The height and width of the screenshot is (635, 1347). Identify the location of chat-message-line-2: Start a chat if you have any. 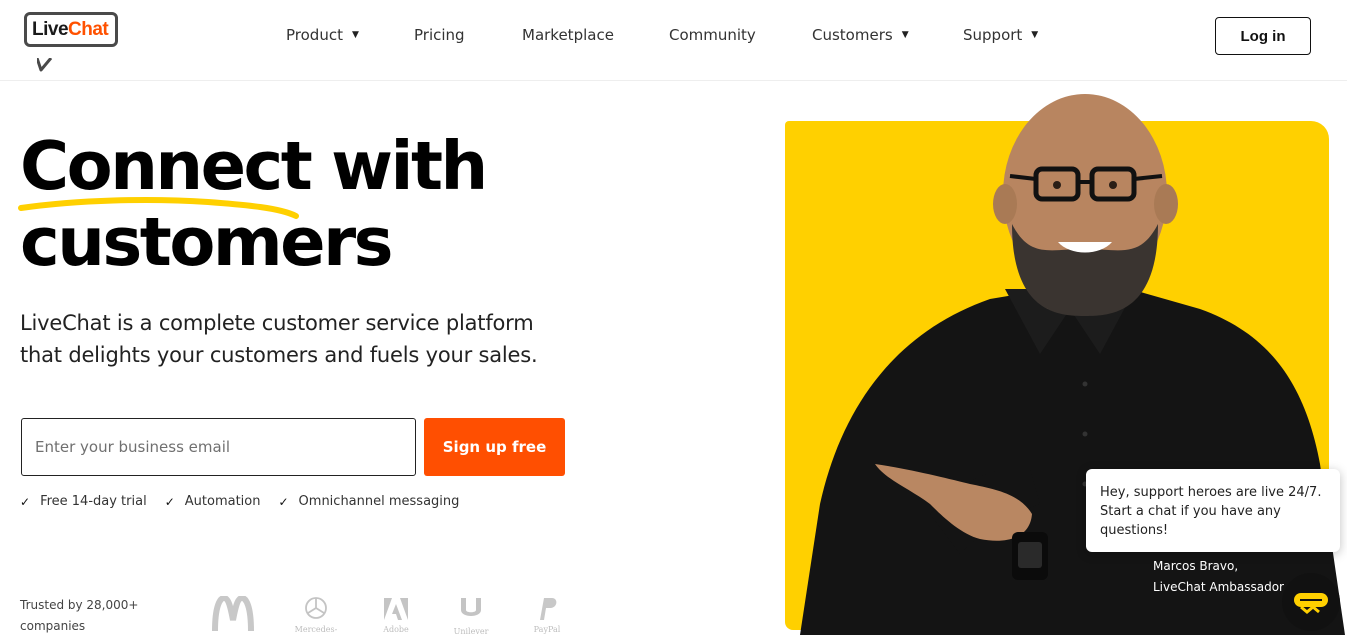
(1190, 511).